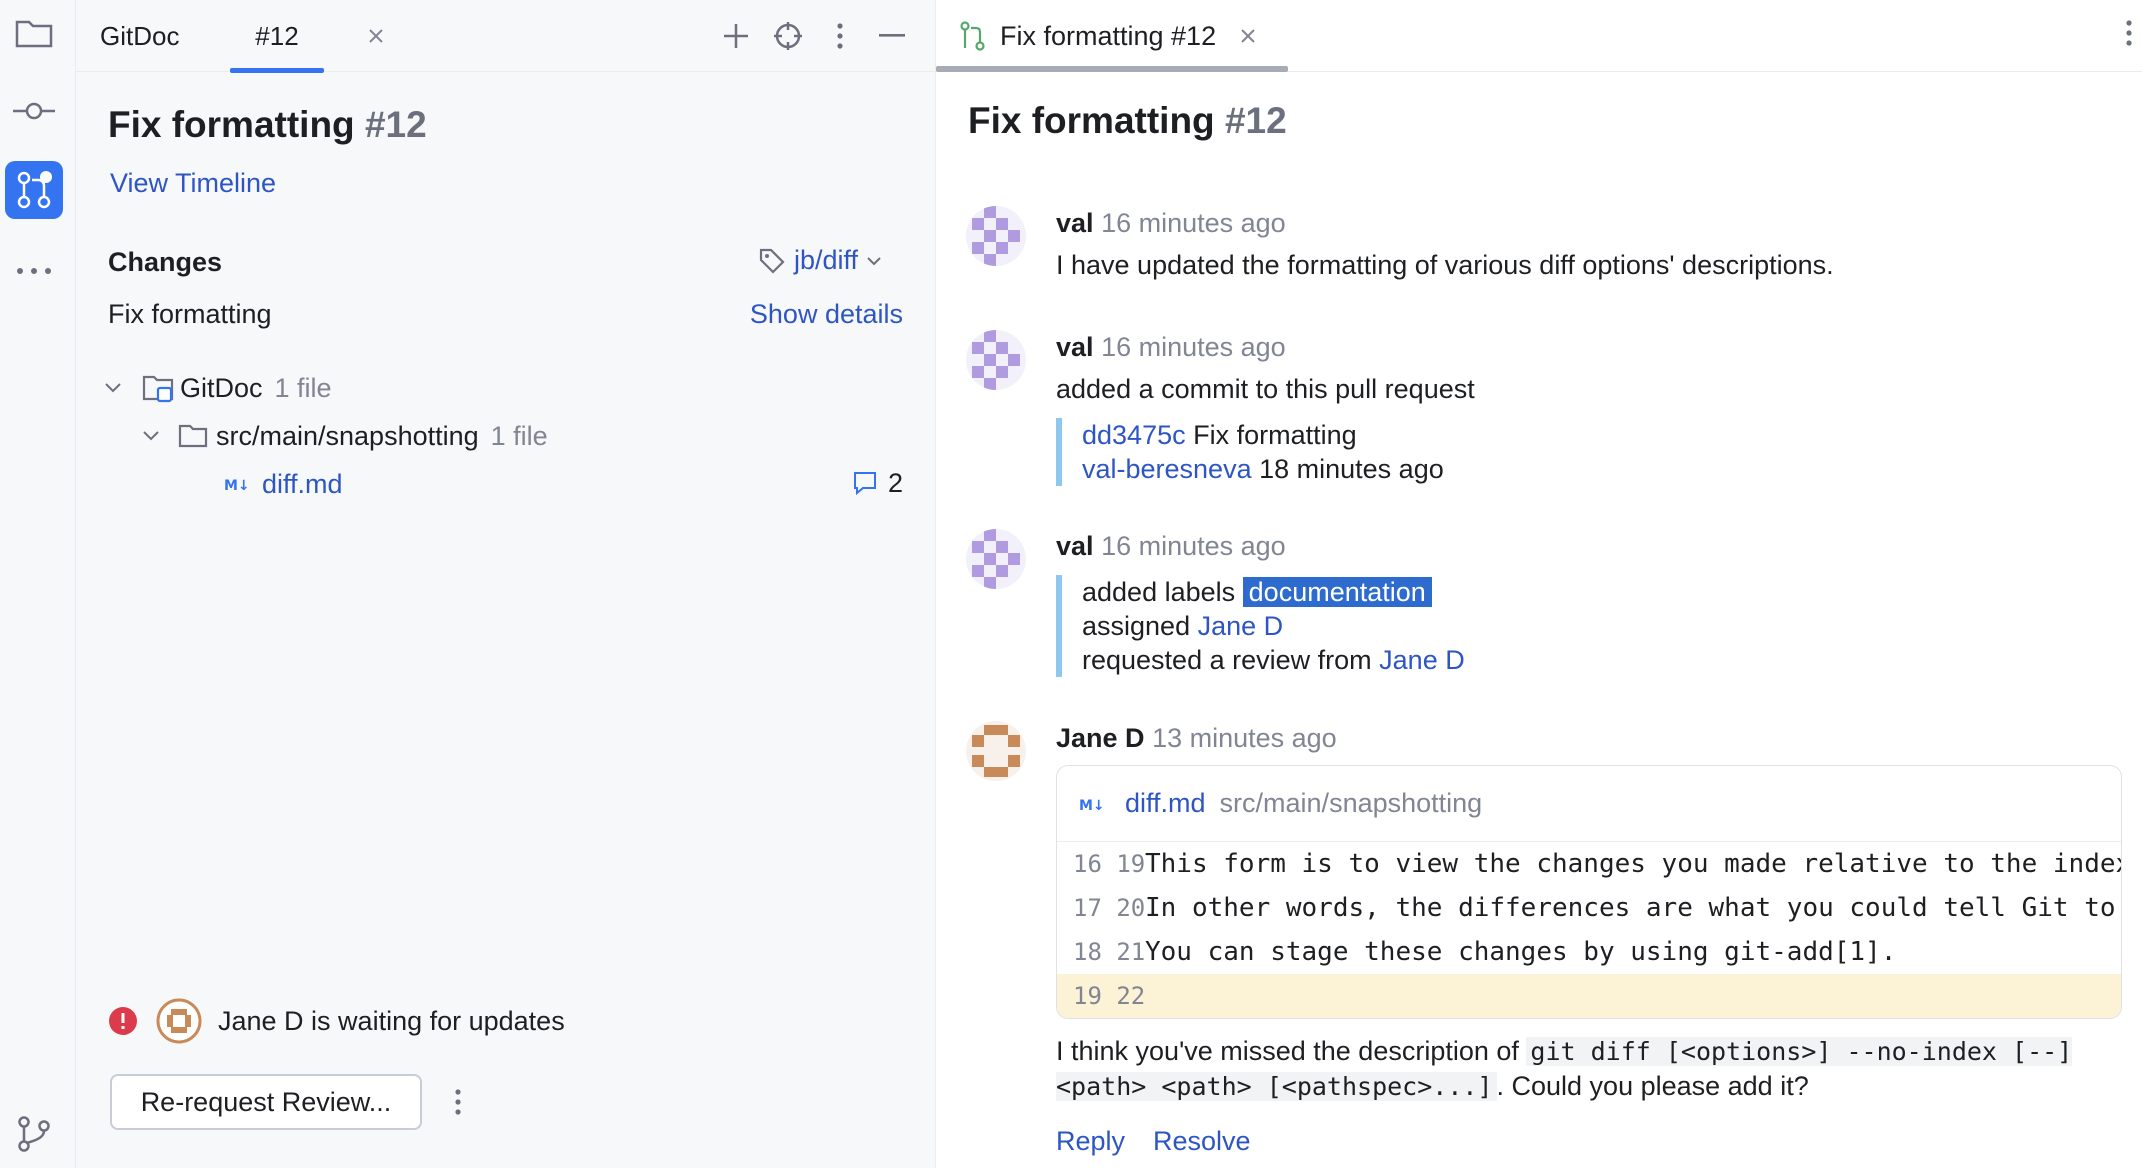  Describe the element at coordinates (165, 262) in the screenshot. I see `changes-heading: Changes` at that location.